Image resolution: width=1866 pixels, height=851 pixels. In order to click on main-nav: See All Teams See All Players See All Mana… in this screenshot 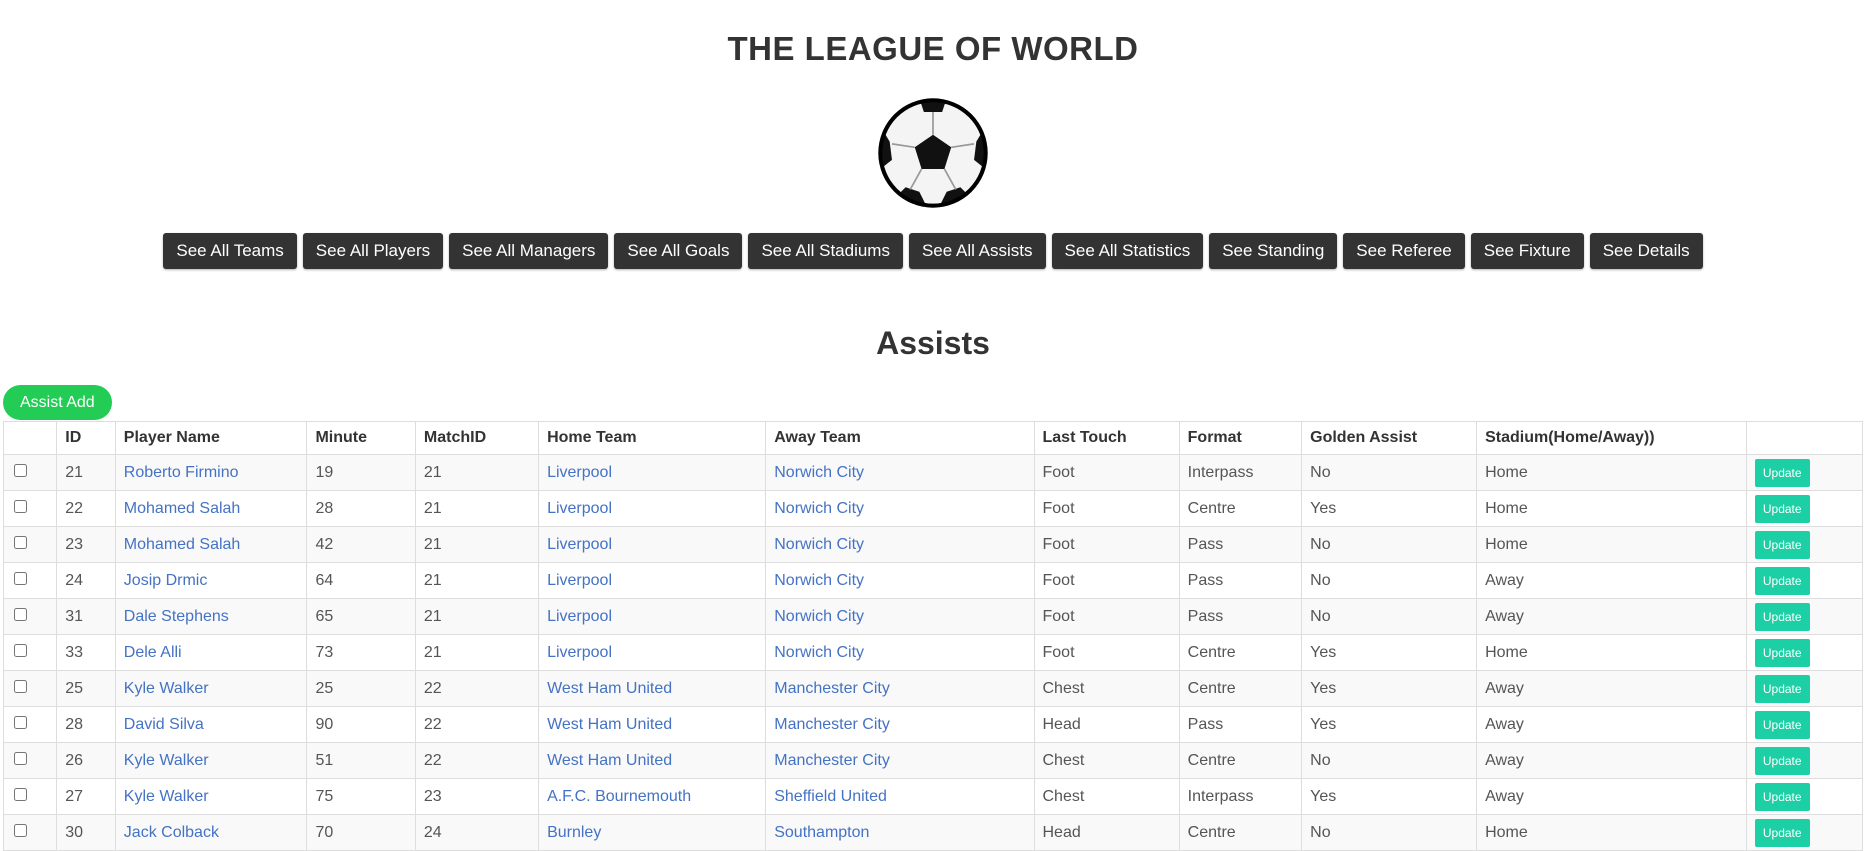, I will do `click(933, 251)`.